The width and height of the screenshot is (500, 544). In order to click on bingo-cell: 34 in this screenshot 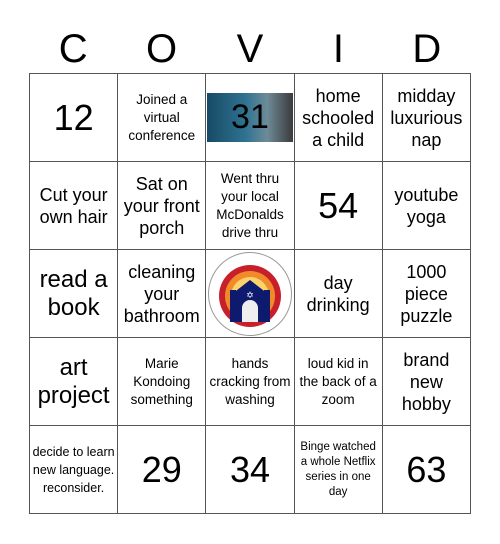, I will do `click(250, 469)`.